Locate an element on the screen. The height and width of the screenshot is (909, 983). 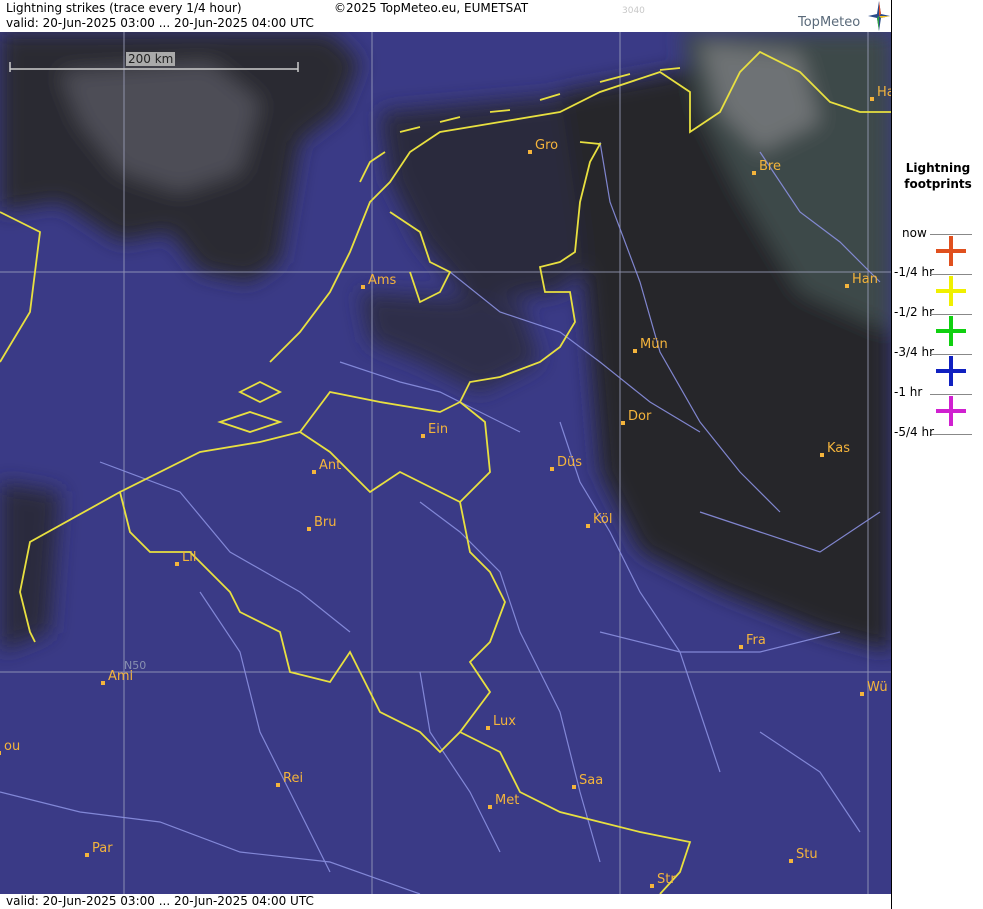
city-label-mun: Mün is located at coordinates (650, 345).